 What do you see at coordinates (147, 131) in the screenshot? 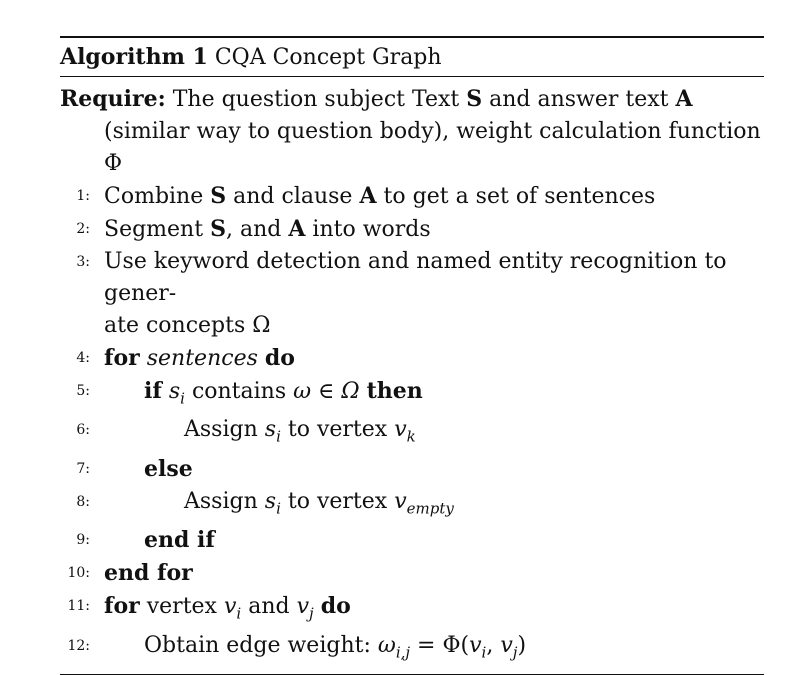
I see `require-text: (similar` at bounding box center [147, 131].